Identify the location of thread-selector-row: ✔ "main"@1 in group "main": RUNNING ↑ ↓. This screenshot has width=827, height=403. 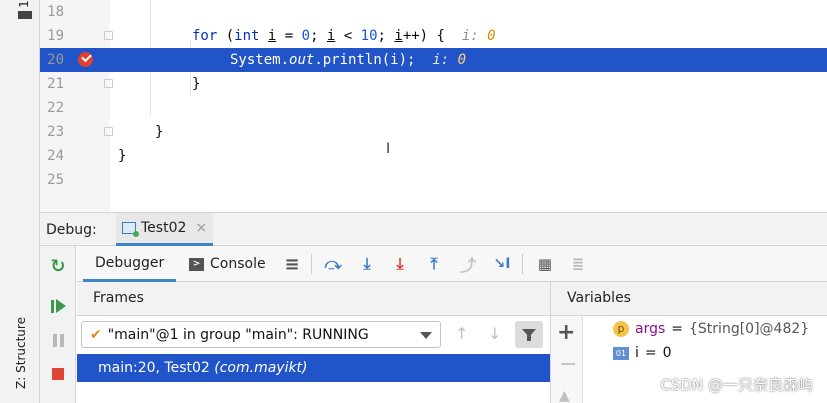
(313, 334).